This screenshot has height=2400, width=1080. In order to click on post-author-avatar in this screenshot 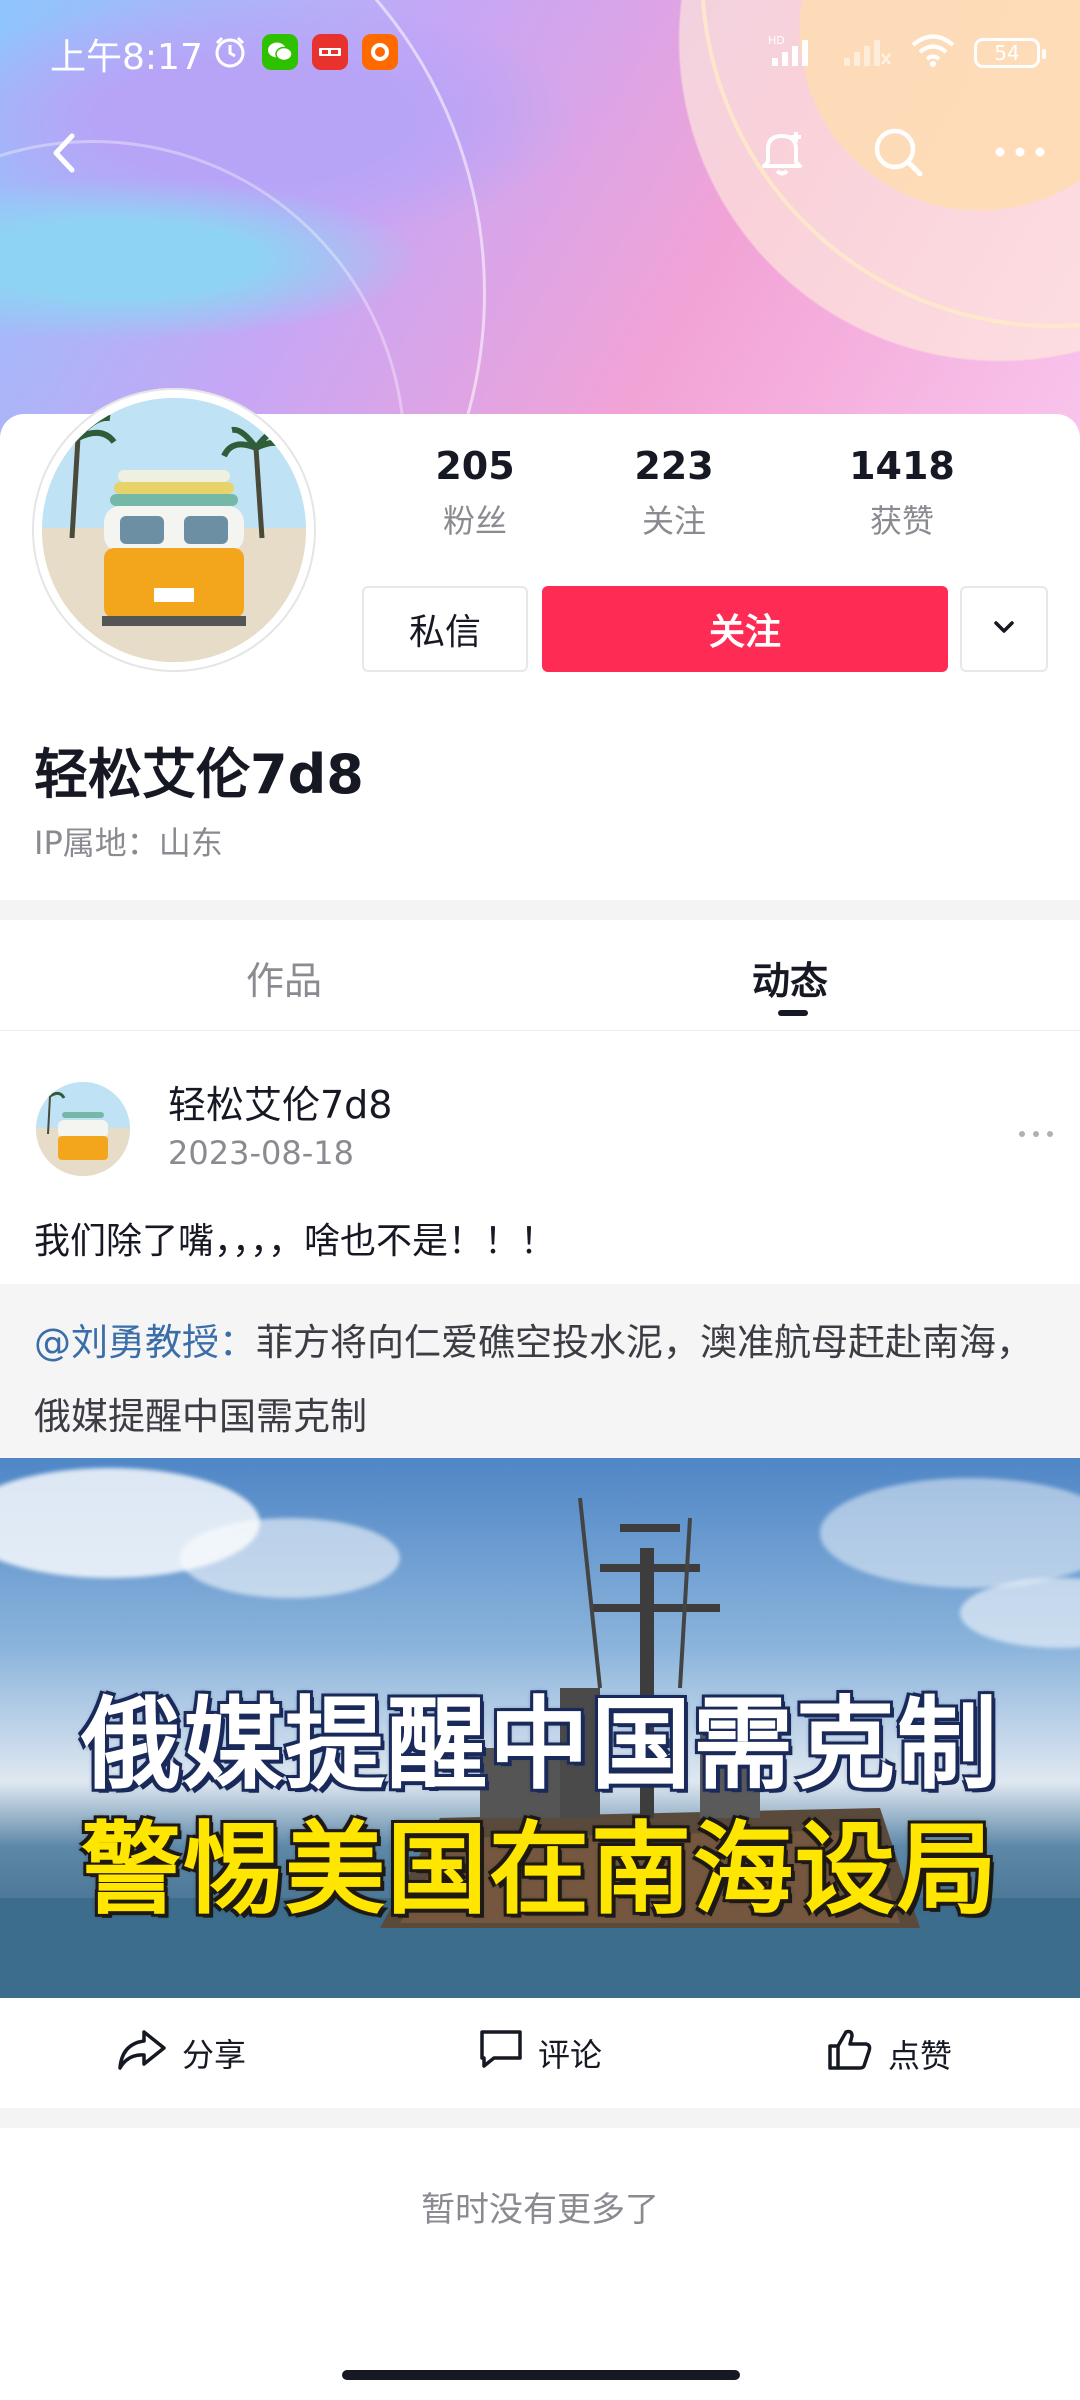, I will do `click(83, 1129)`.